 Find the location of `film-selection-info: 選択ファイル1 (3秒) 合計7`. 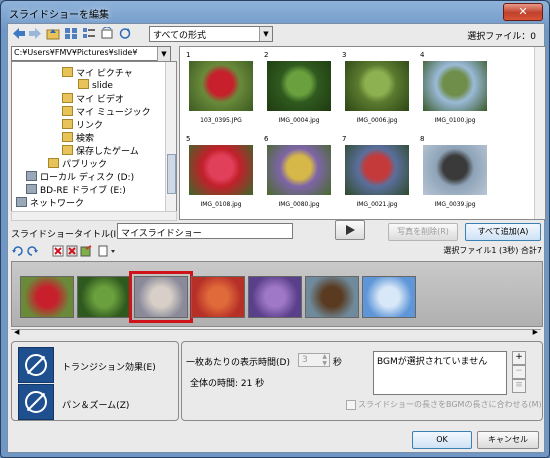

film-selection-info: 選択ファイル1 (3秒) 合計7 is located at coordinates (492, 250).